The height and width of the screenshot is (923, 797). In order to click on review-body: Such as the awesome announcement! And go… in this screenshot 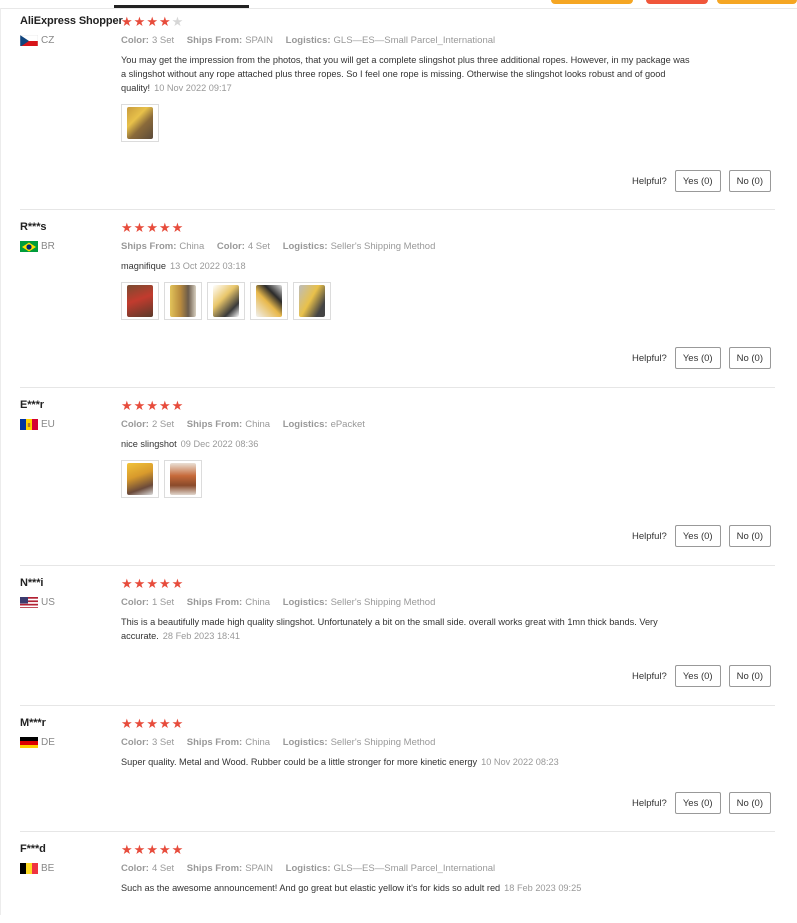, I will do `click(311, 888)`.